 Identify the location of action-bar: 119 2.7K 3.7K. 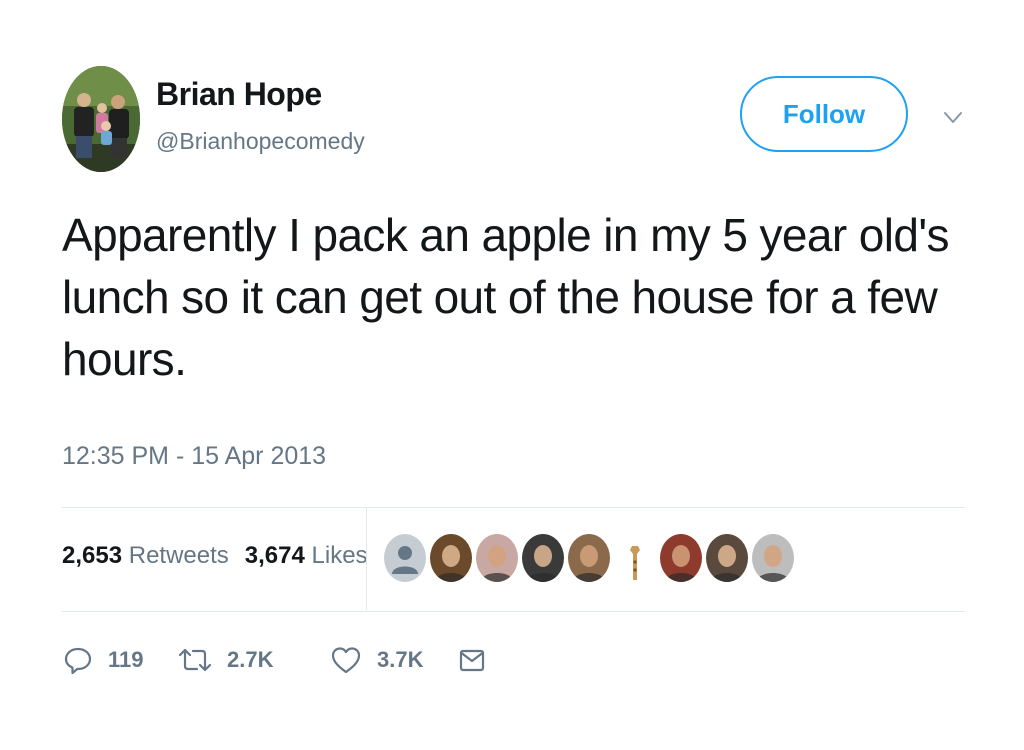
(274, 660).